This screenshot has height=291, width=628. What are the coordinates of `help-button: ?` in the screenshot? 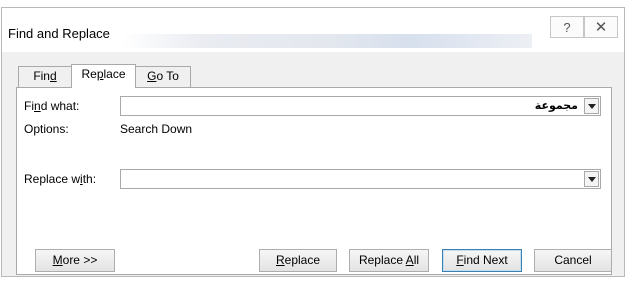 It's located at (567, 27).